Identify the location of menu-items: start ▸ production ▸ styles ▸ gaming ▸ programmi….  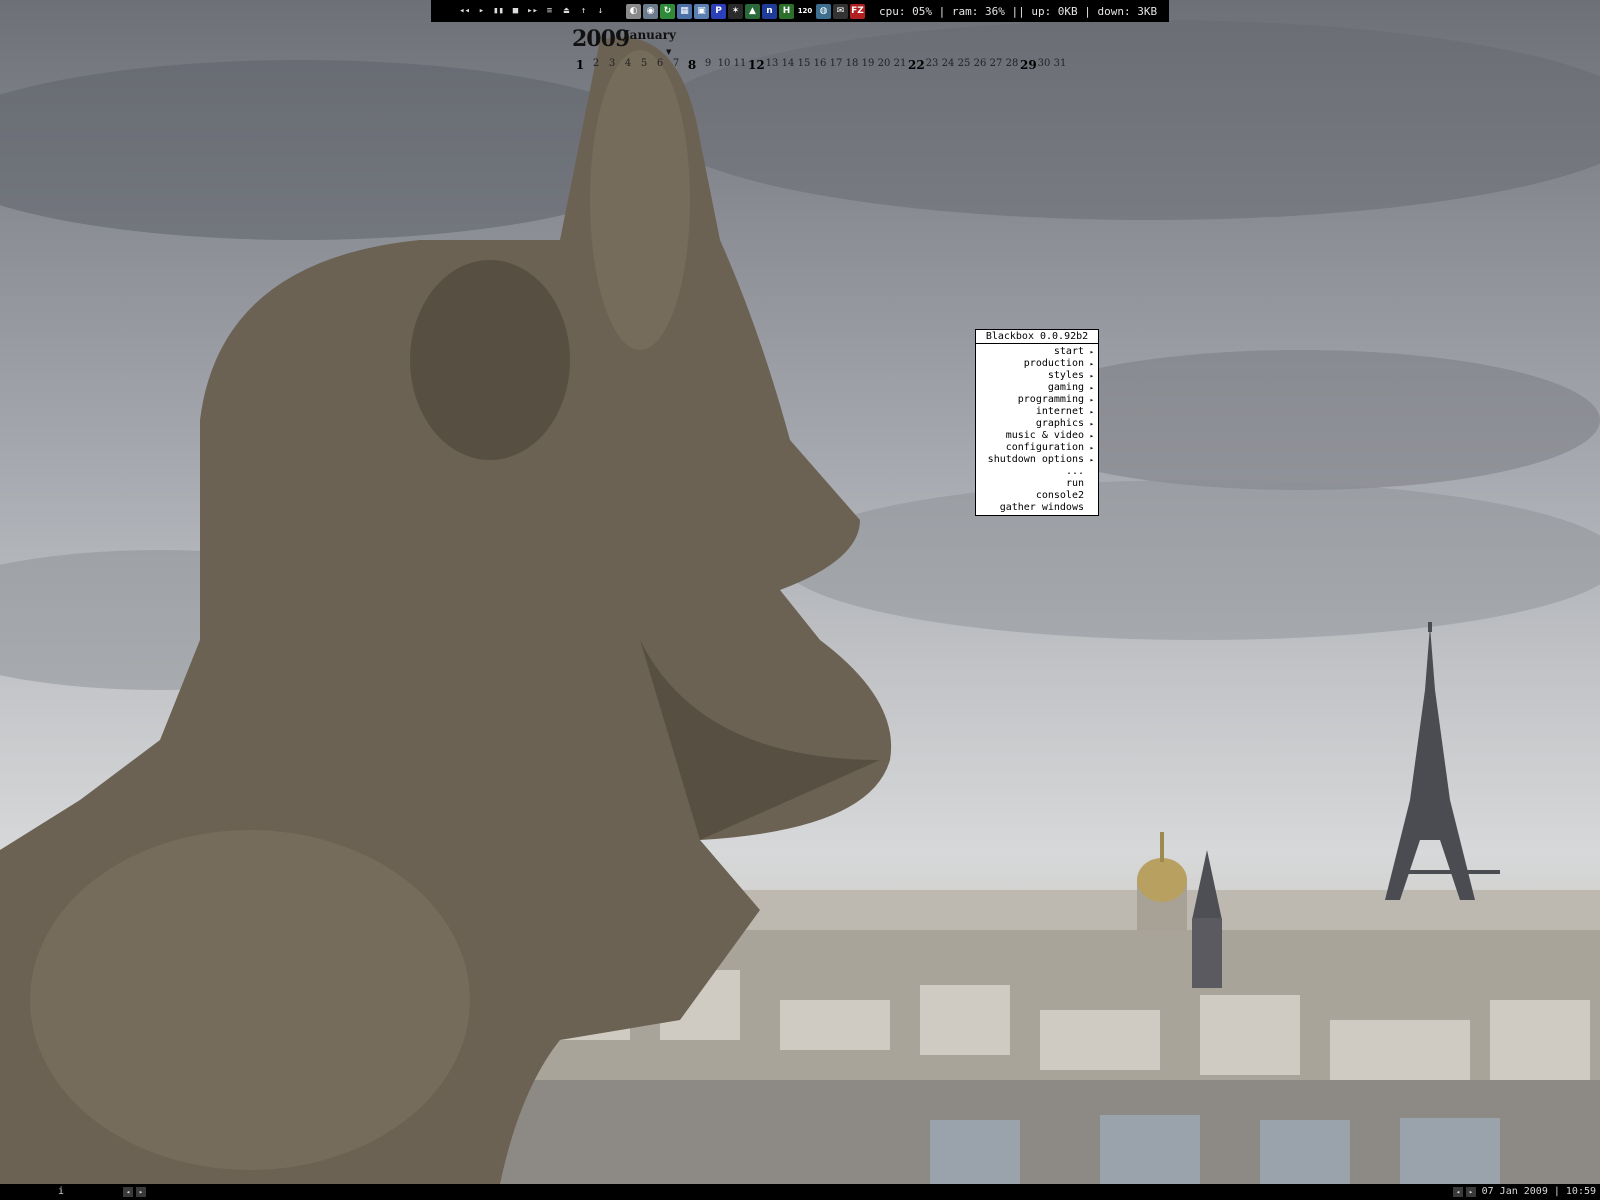
(1037, 429).